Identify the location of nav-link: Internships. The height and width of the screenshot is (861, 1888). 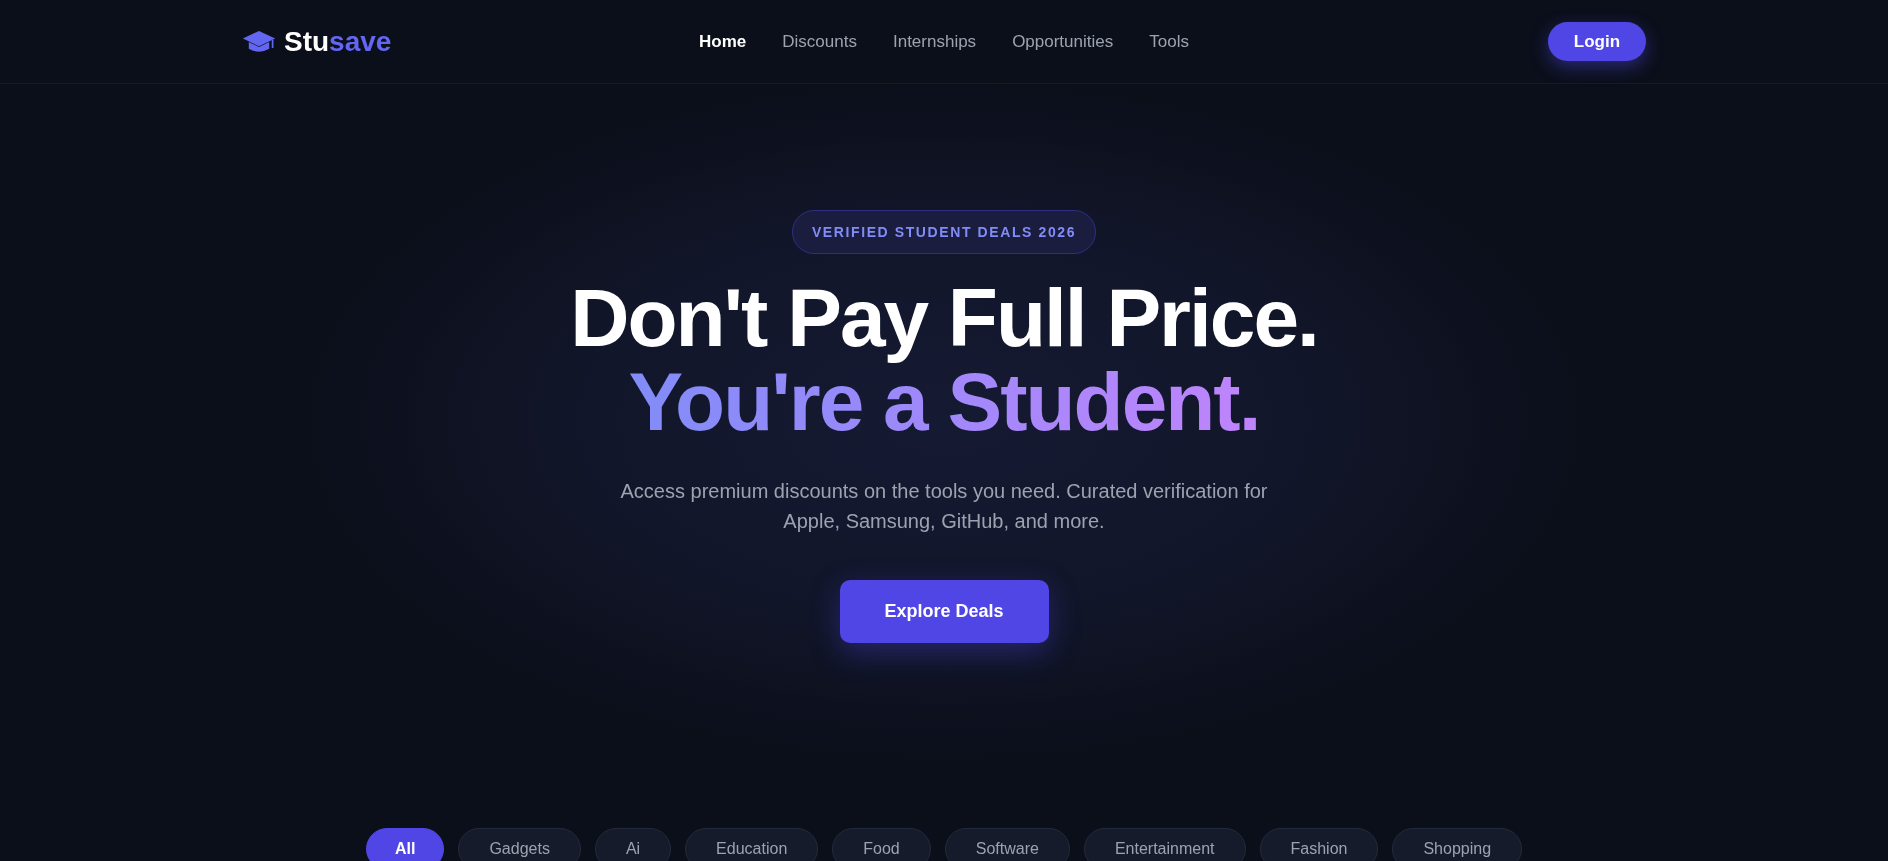
(934, 41).